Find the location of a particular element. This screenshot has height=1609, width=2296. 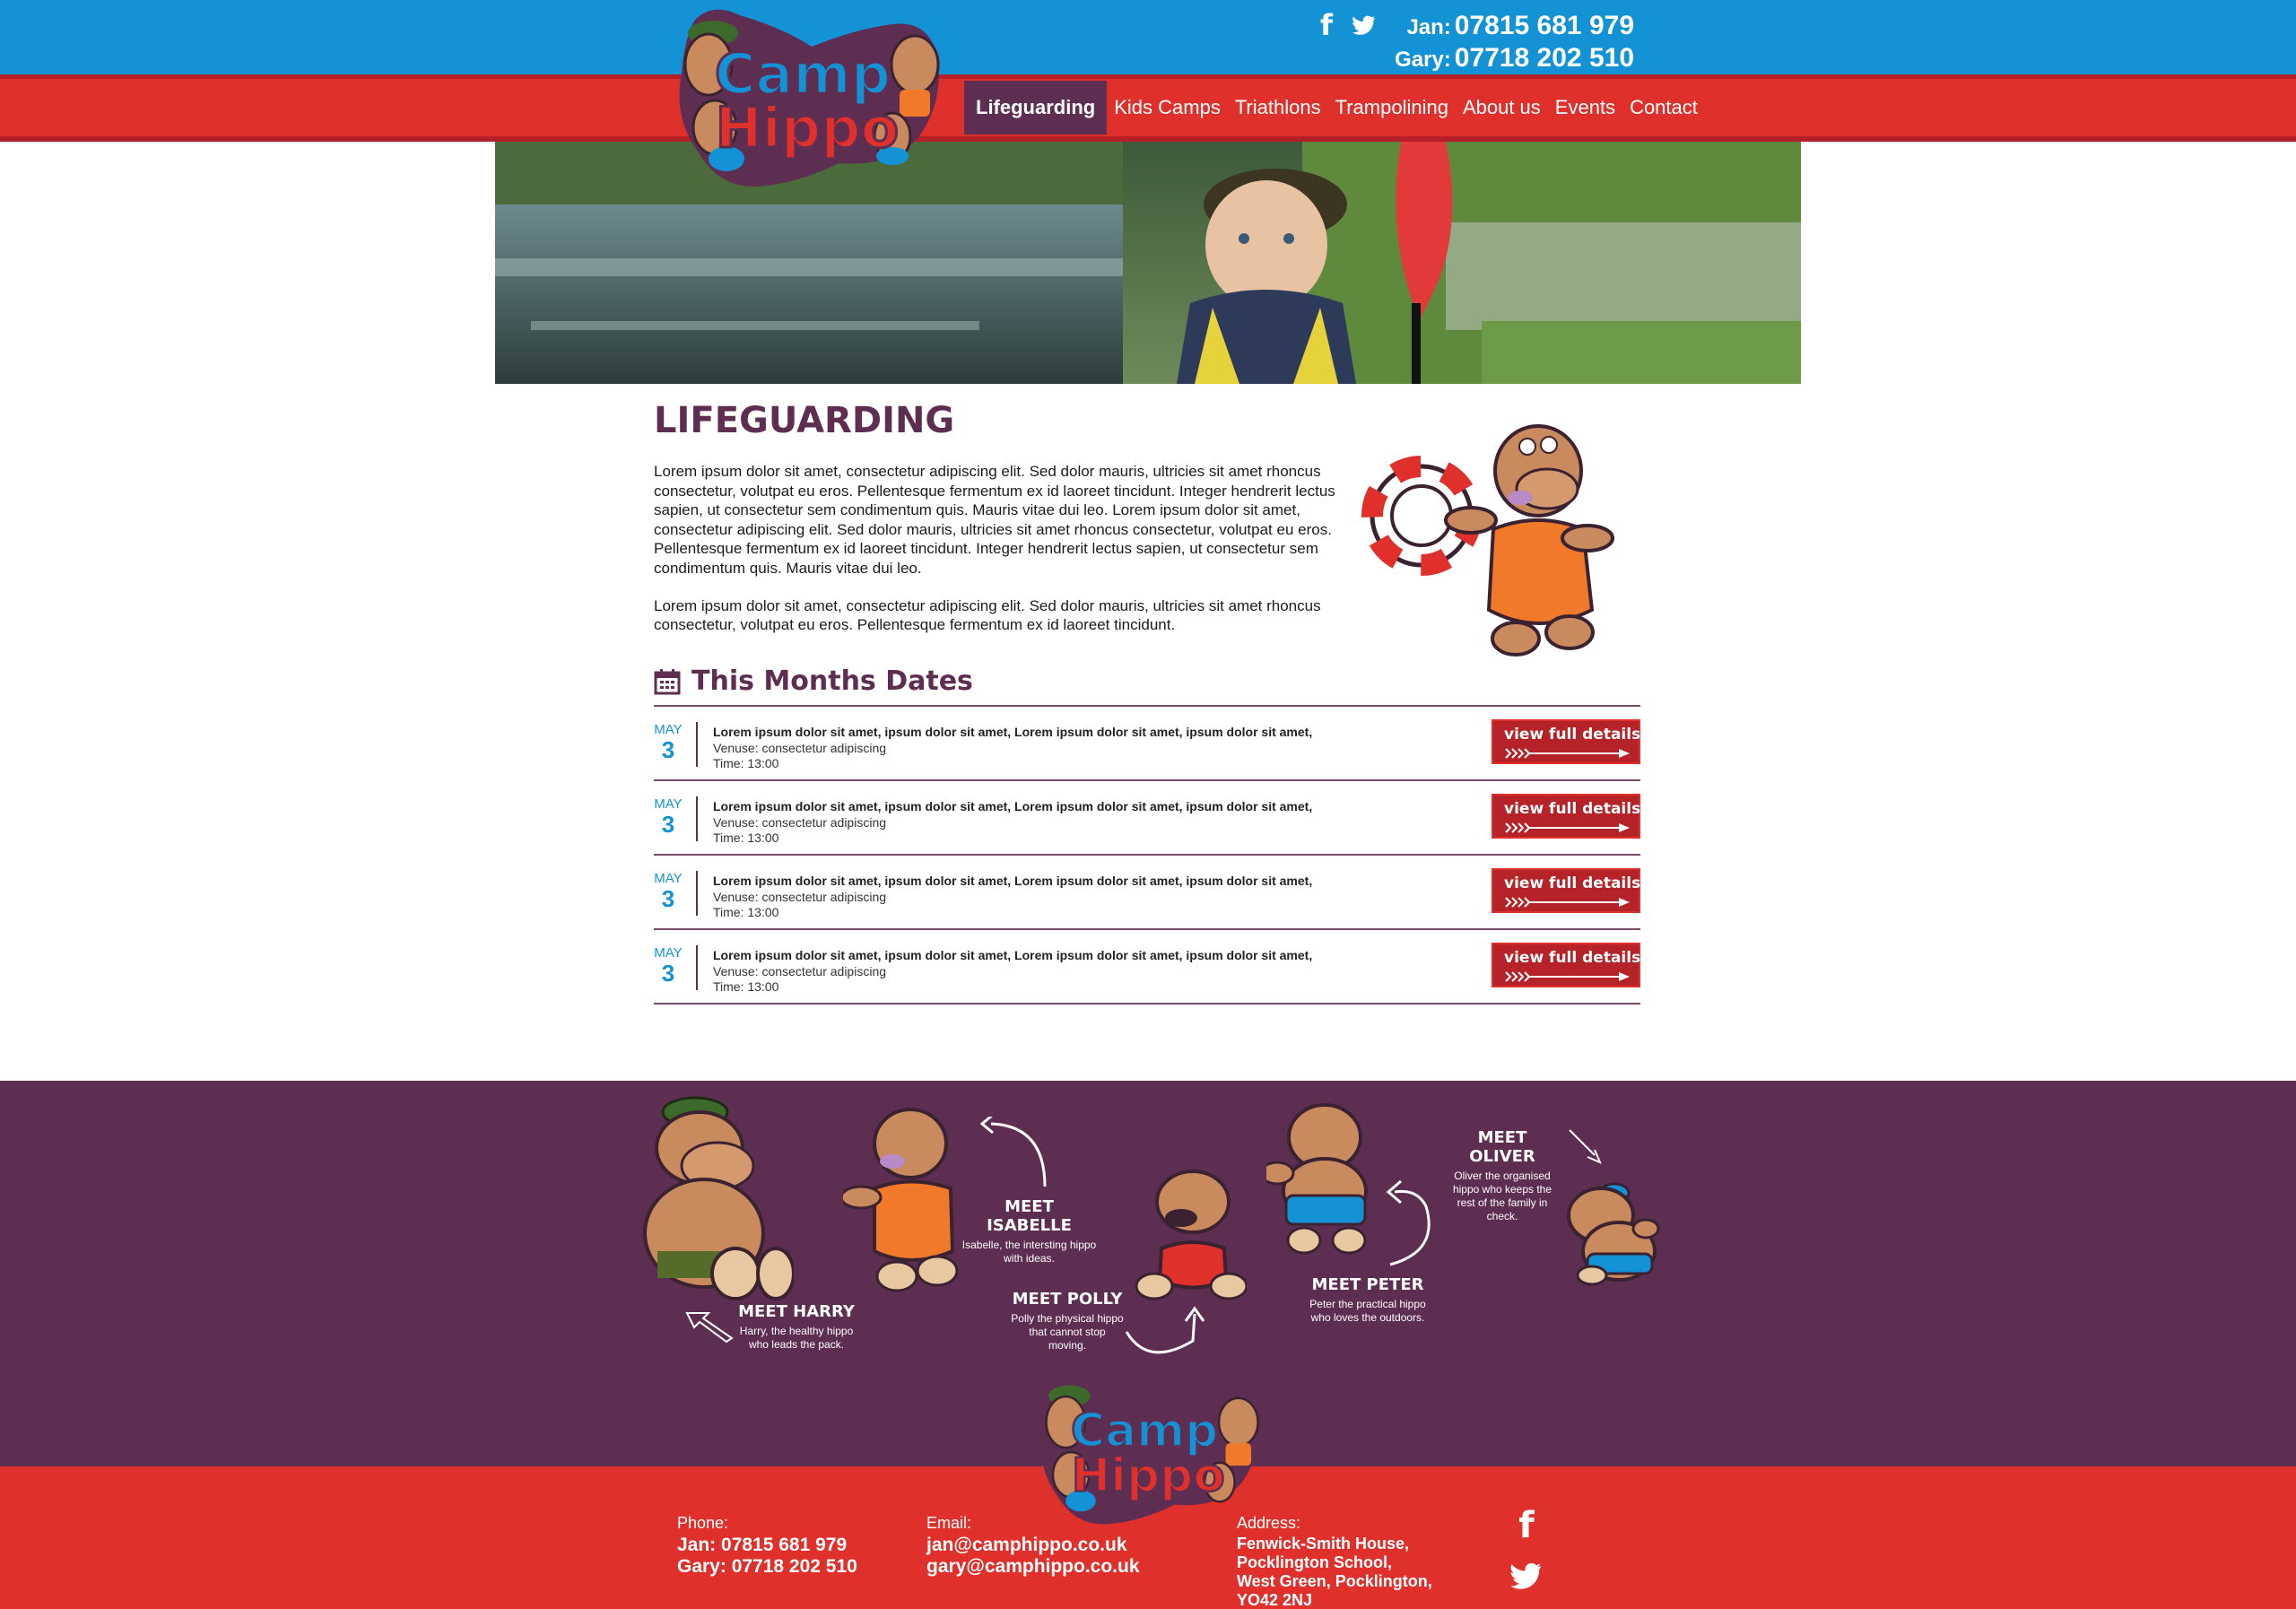

footer-logo: Camp Hippo is located at coordinates (1145, 1450).